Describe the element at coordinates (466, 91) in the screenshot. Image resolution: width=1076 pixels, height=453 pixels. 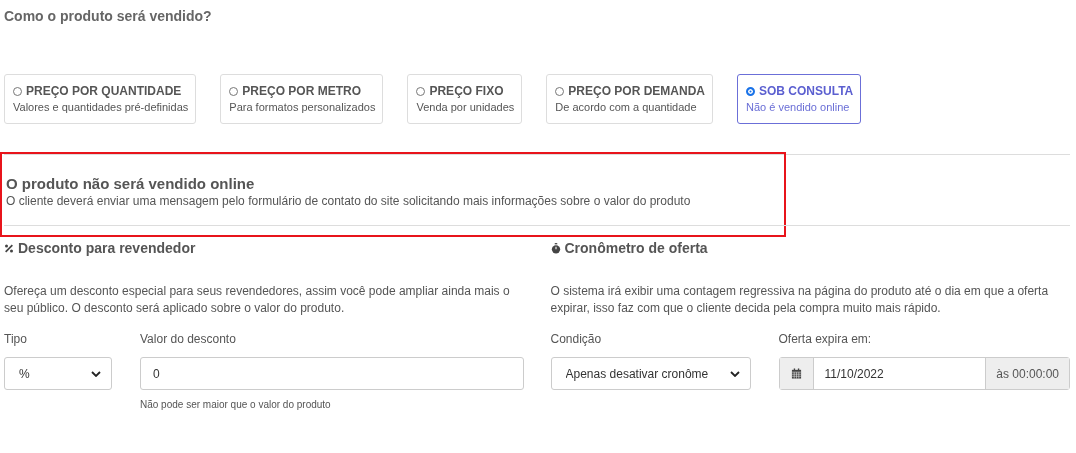
I see `option-label: PREÇO FIXO` at that location.